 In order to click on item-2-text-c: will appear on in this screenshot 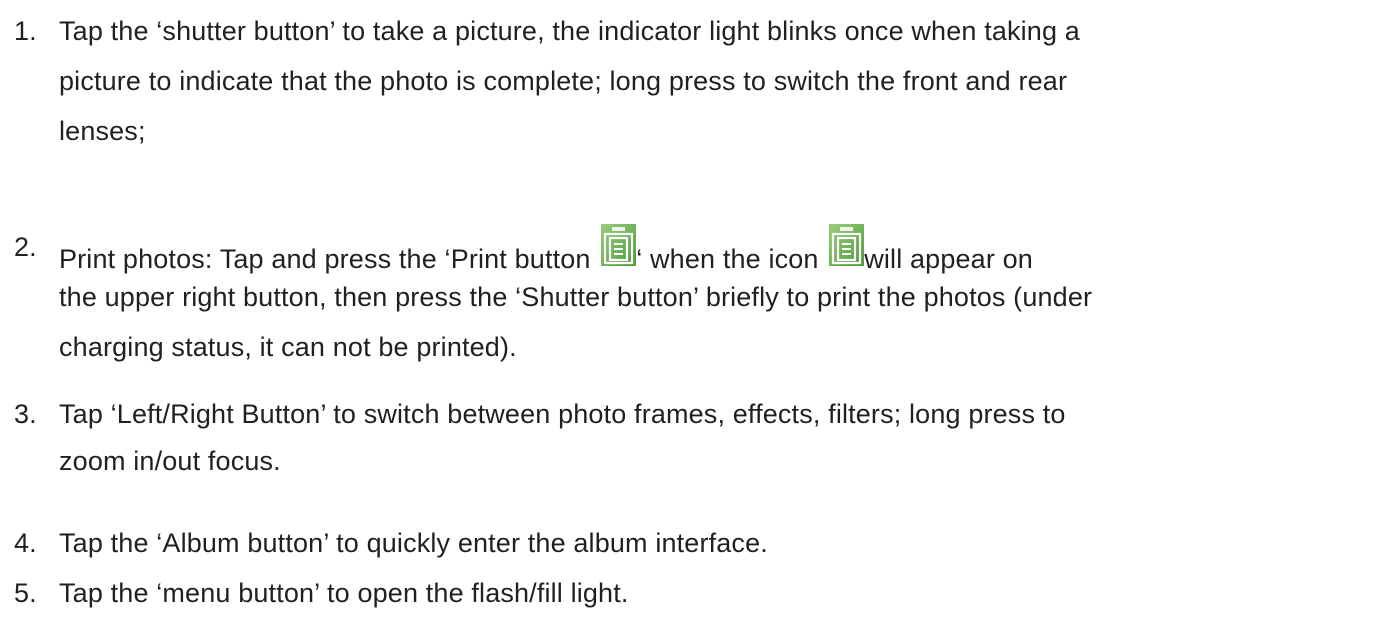, I will do `click(948, 259)`.